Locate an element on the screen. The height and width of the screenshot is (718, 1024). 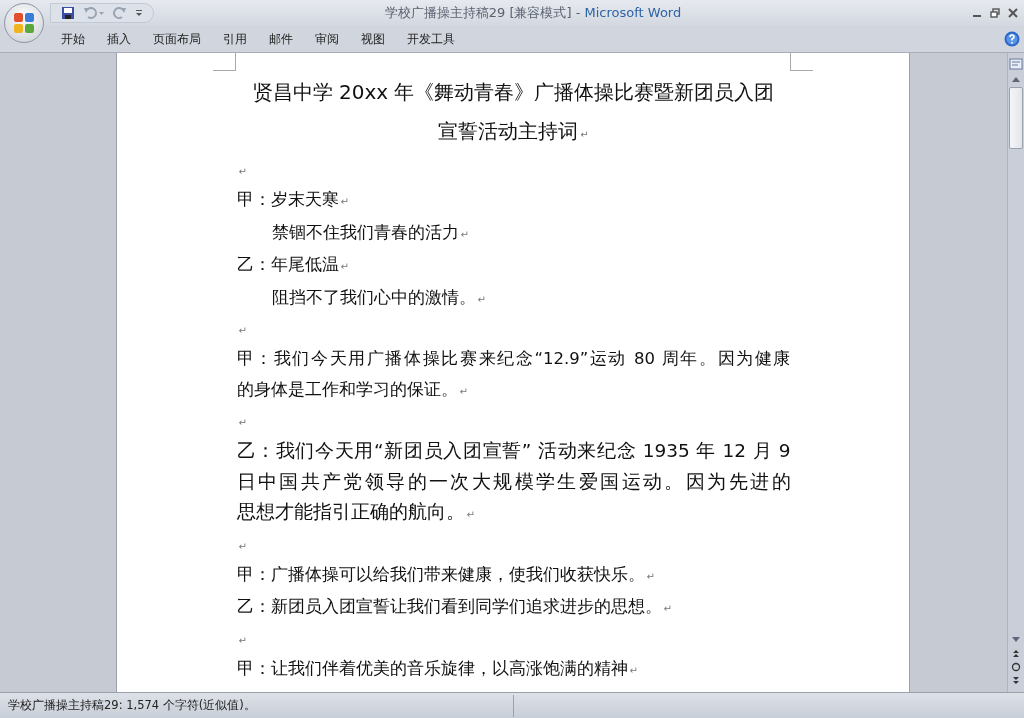
ribbon-tab: 页面布局 is located at coordinates (177, 39).